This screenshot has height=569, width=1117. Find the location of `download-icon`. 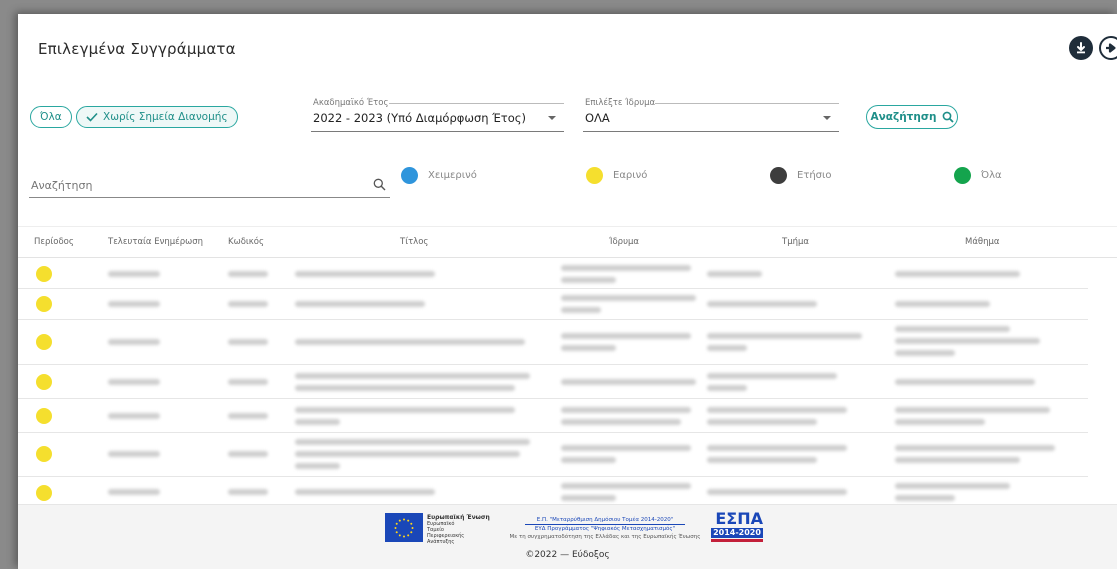

download-icon is located at coordinates (1081, 48).